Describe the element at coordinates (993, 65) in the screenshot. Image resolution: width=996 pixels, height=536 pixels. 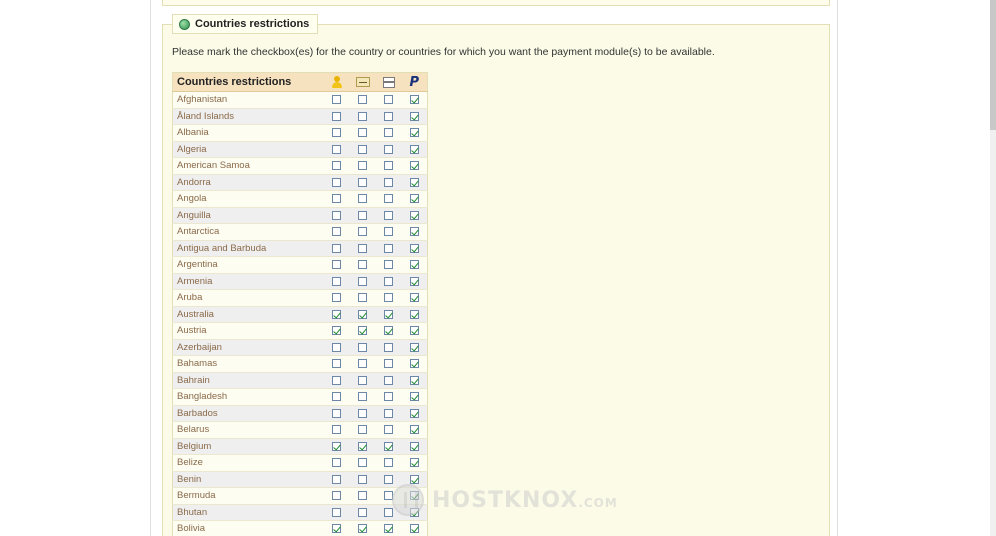
I see `scrollbar-thumb` at that location.